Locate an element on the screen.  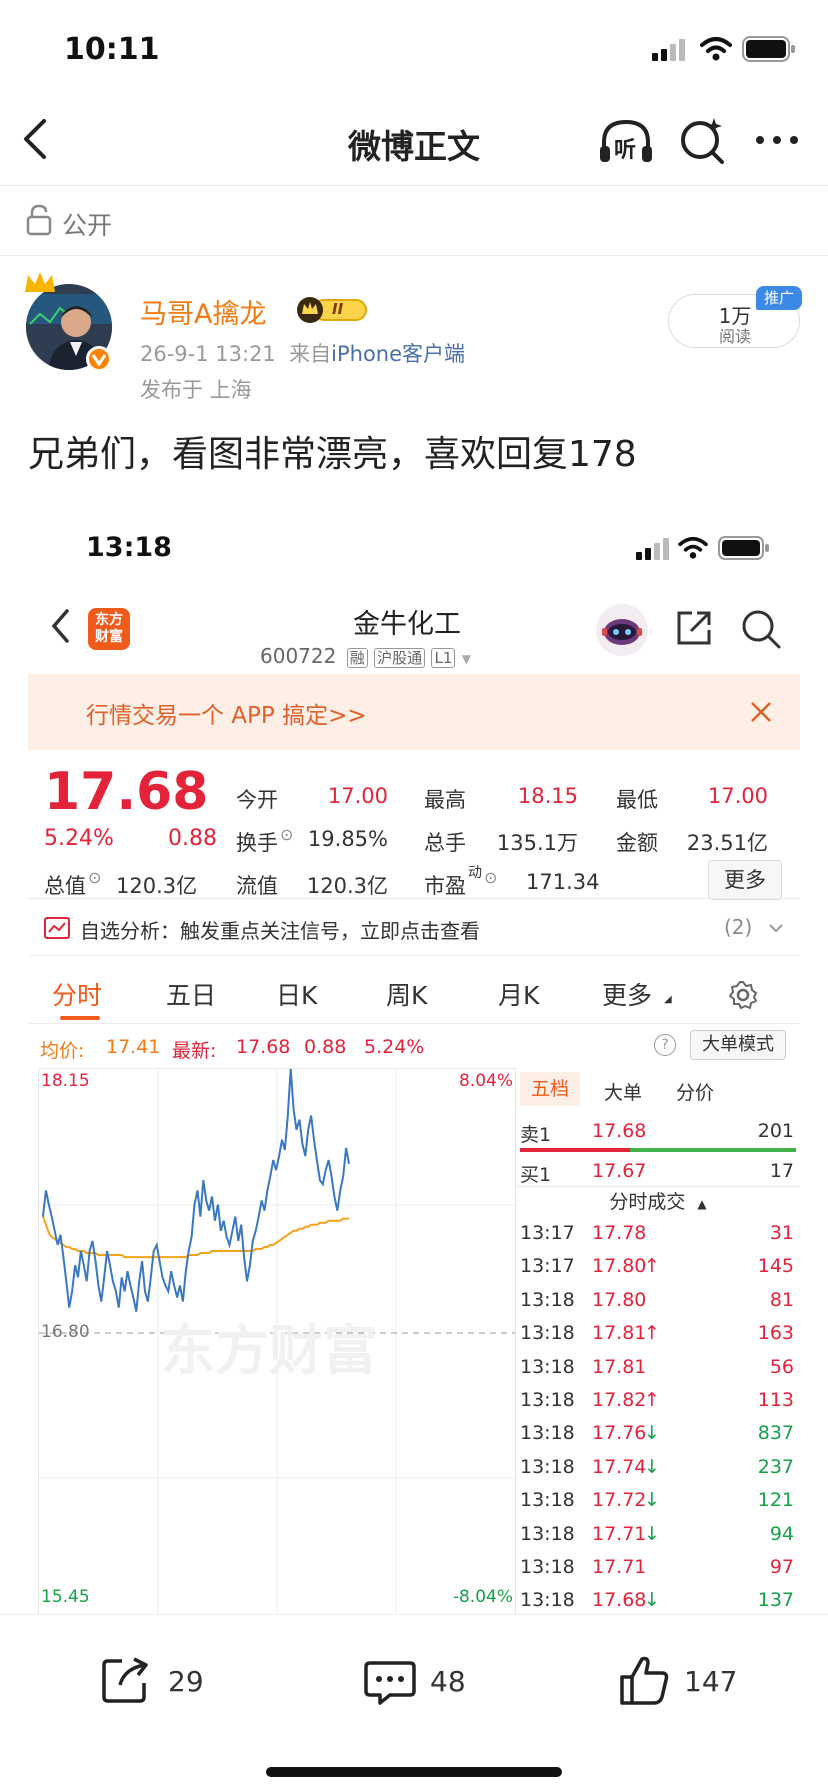
vip-level: II is located at coordinates (338, 309).